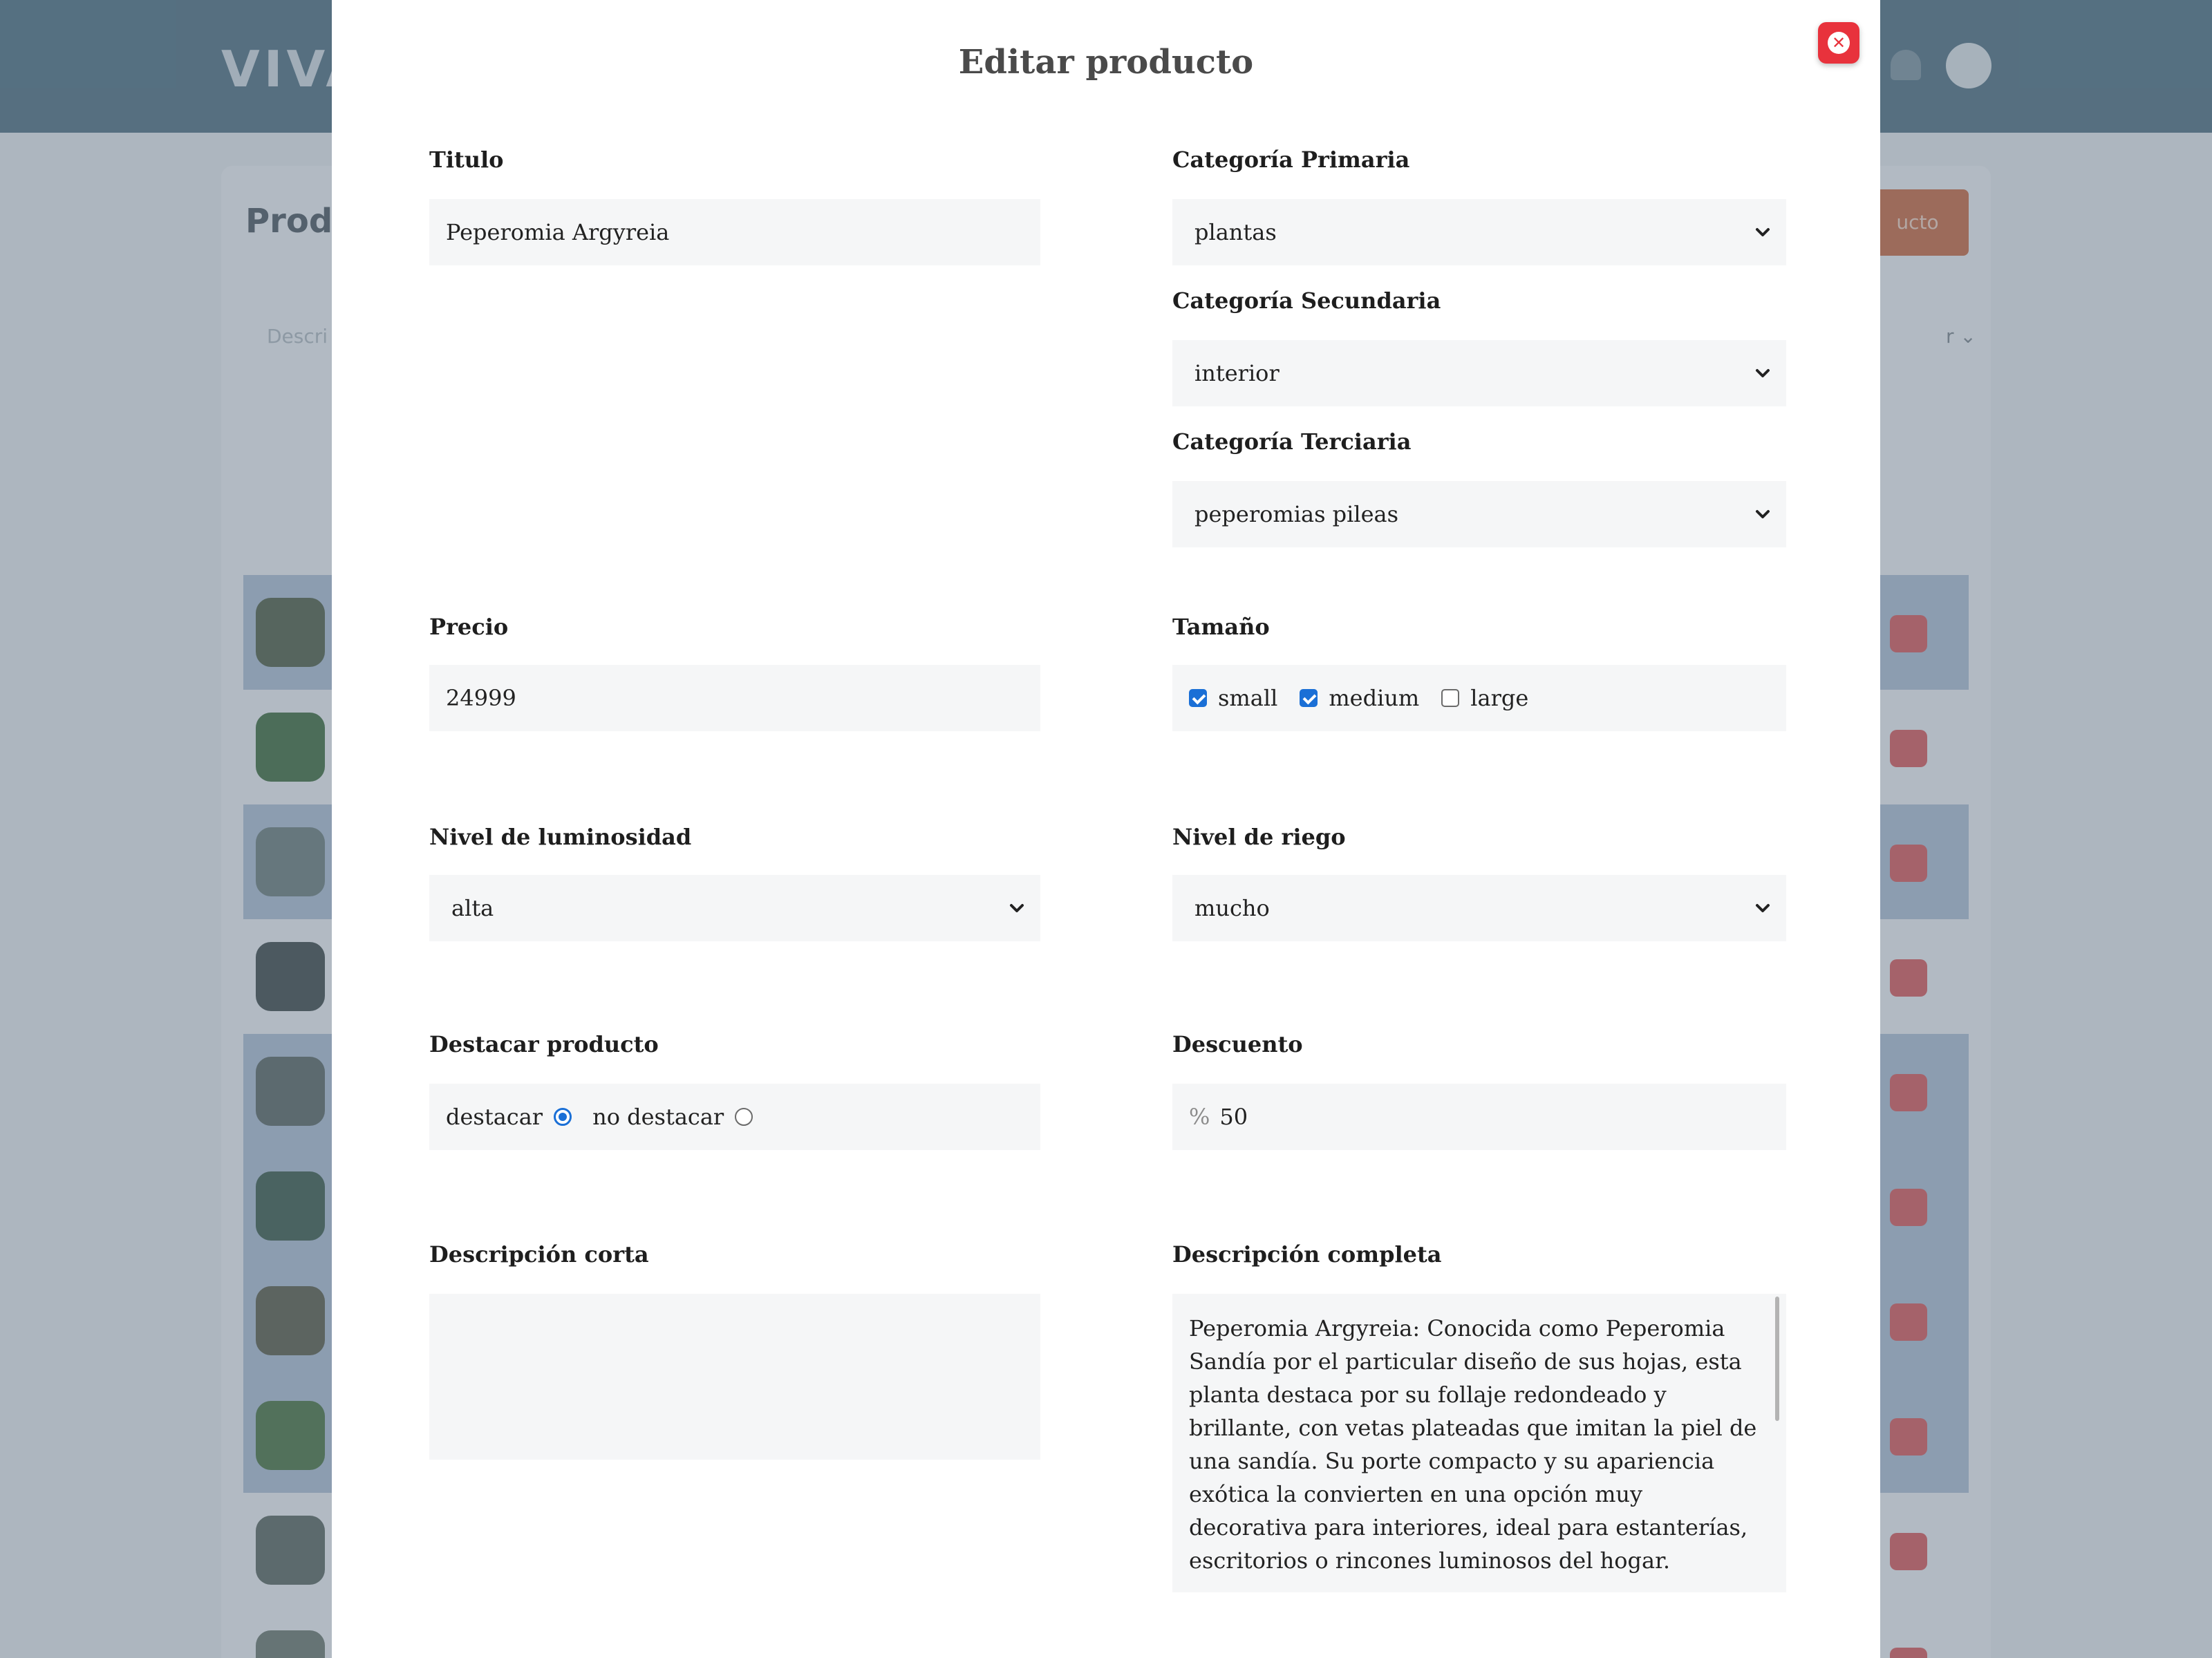  Describe the element at coordinates (1291, 160) in the screenshot. I see `categoria-primaria-label: Categoría Primaria` at that location.